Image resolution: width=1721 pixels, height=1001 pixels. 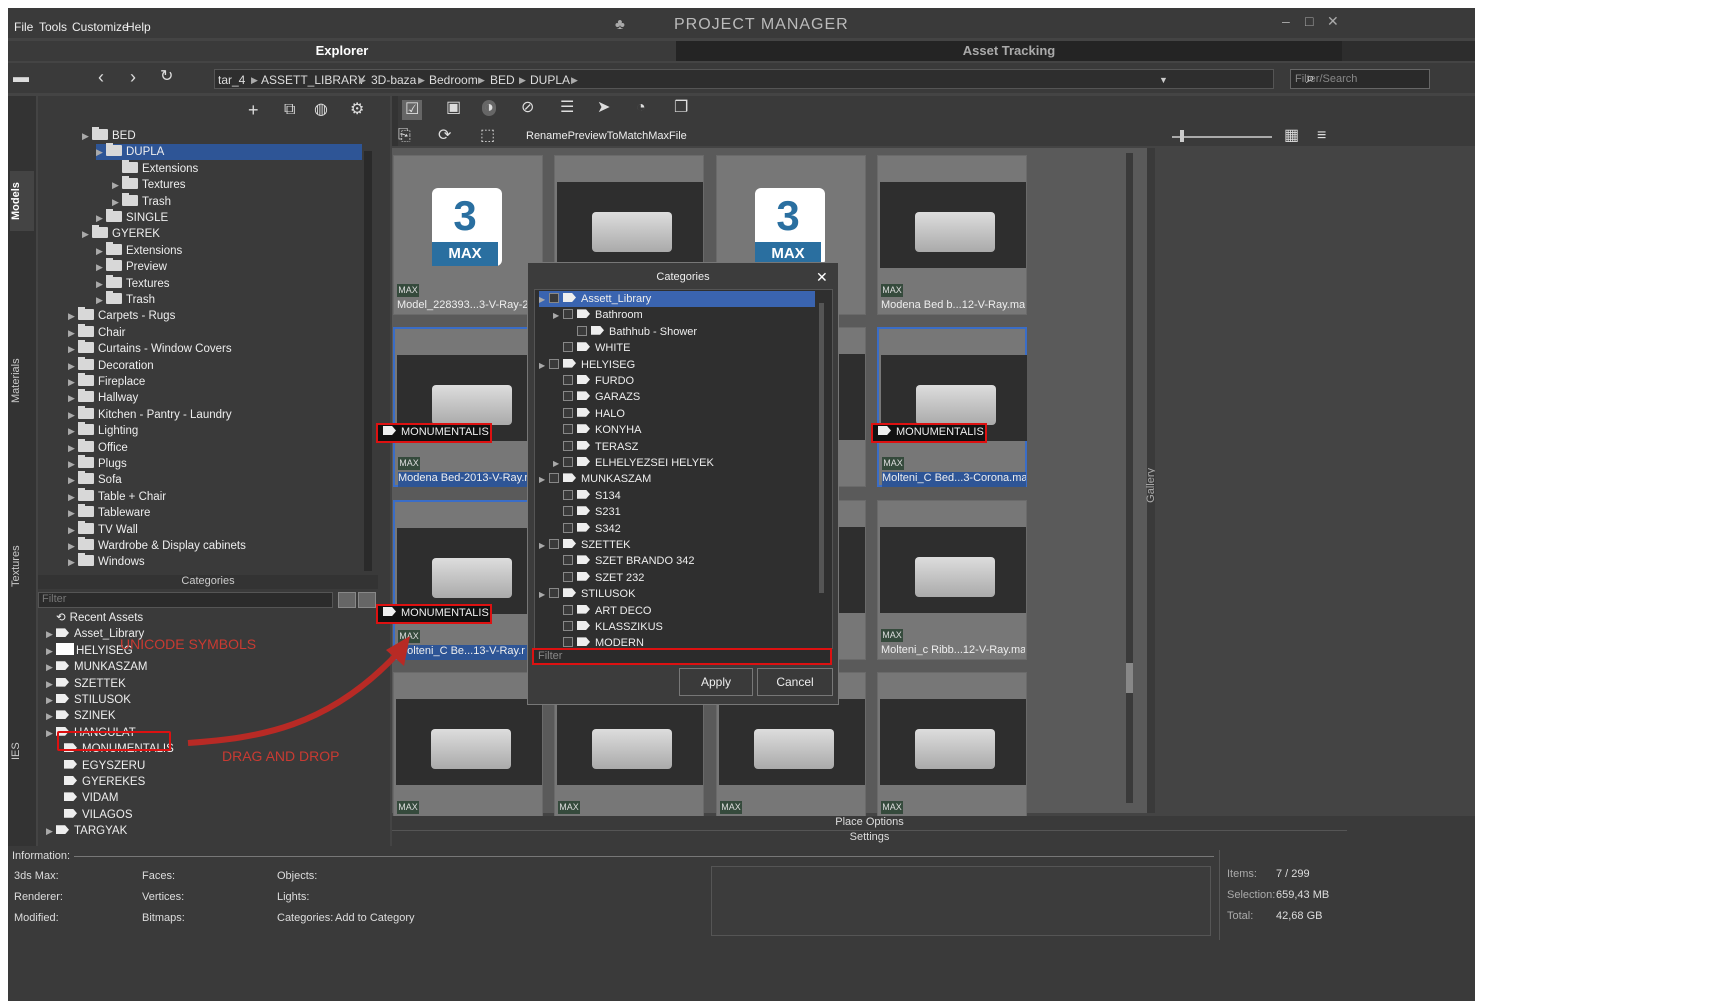 I want to click on categories-filter-input: Filter, so click(x=185, y=600).